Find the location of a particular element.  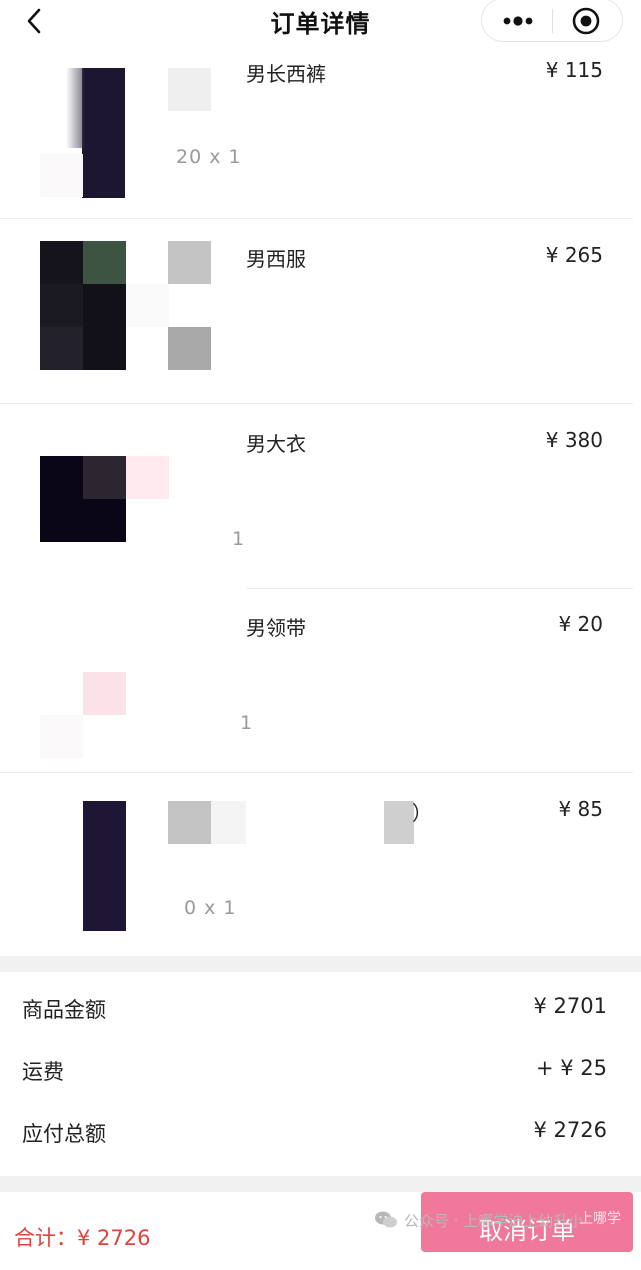

goods-amount-label: 商品金额 is located at coordinates (64, 1010).